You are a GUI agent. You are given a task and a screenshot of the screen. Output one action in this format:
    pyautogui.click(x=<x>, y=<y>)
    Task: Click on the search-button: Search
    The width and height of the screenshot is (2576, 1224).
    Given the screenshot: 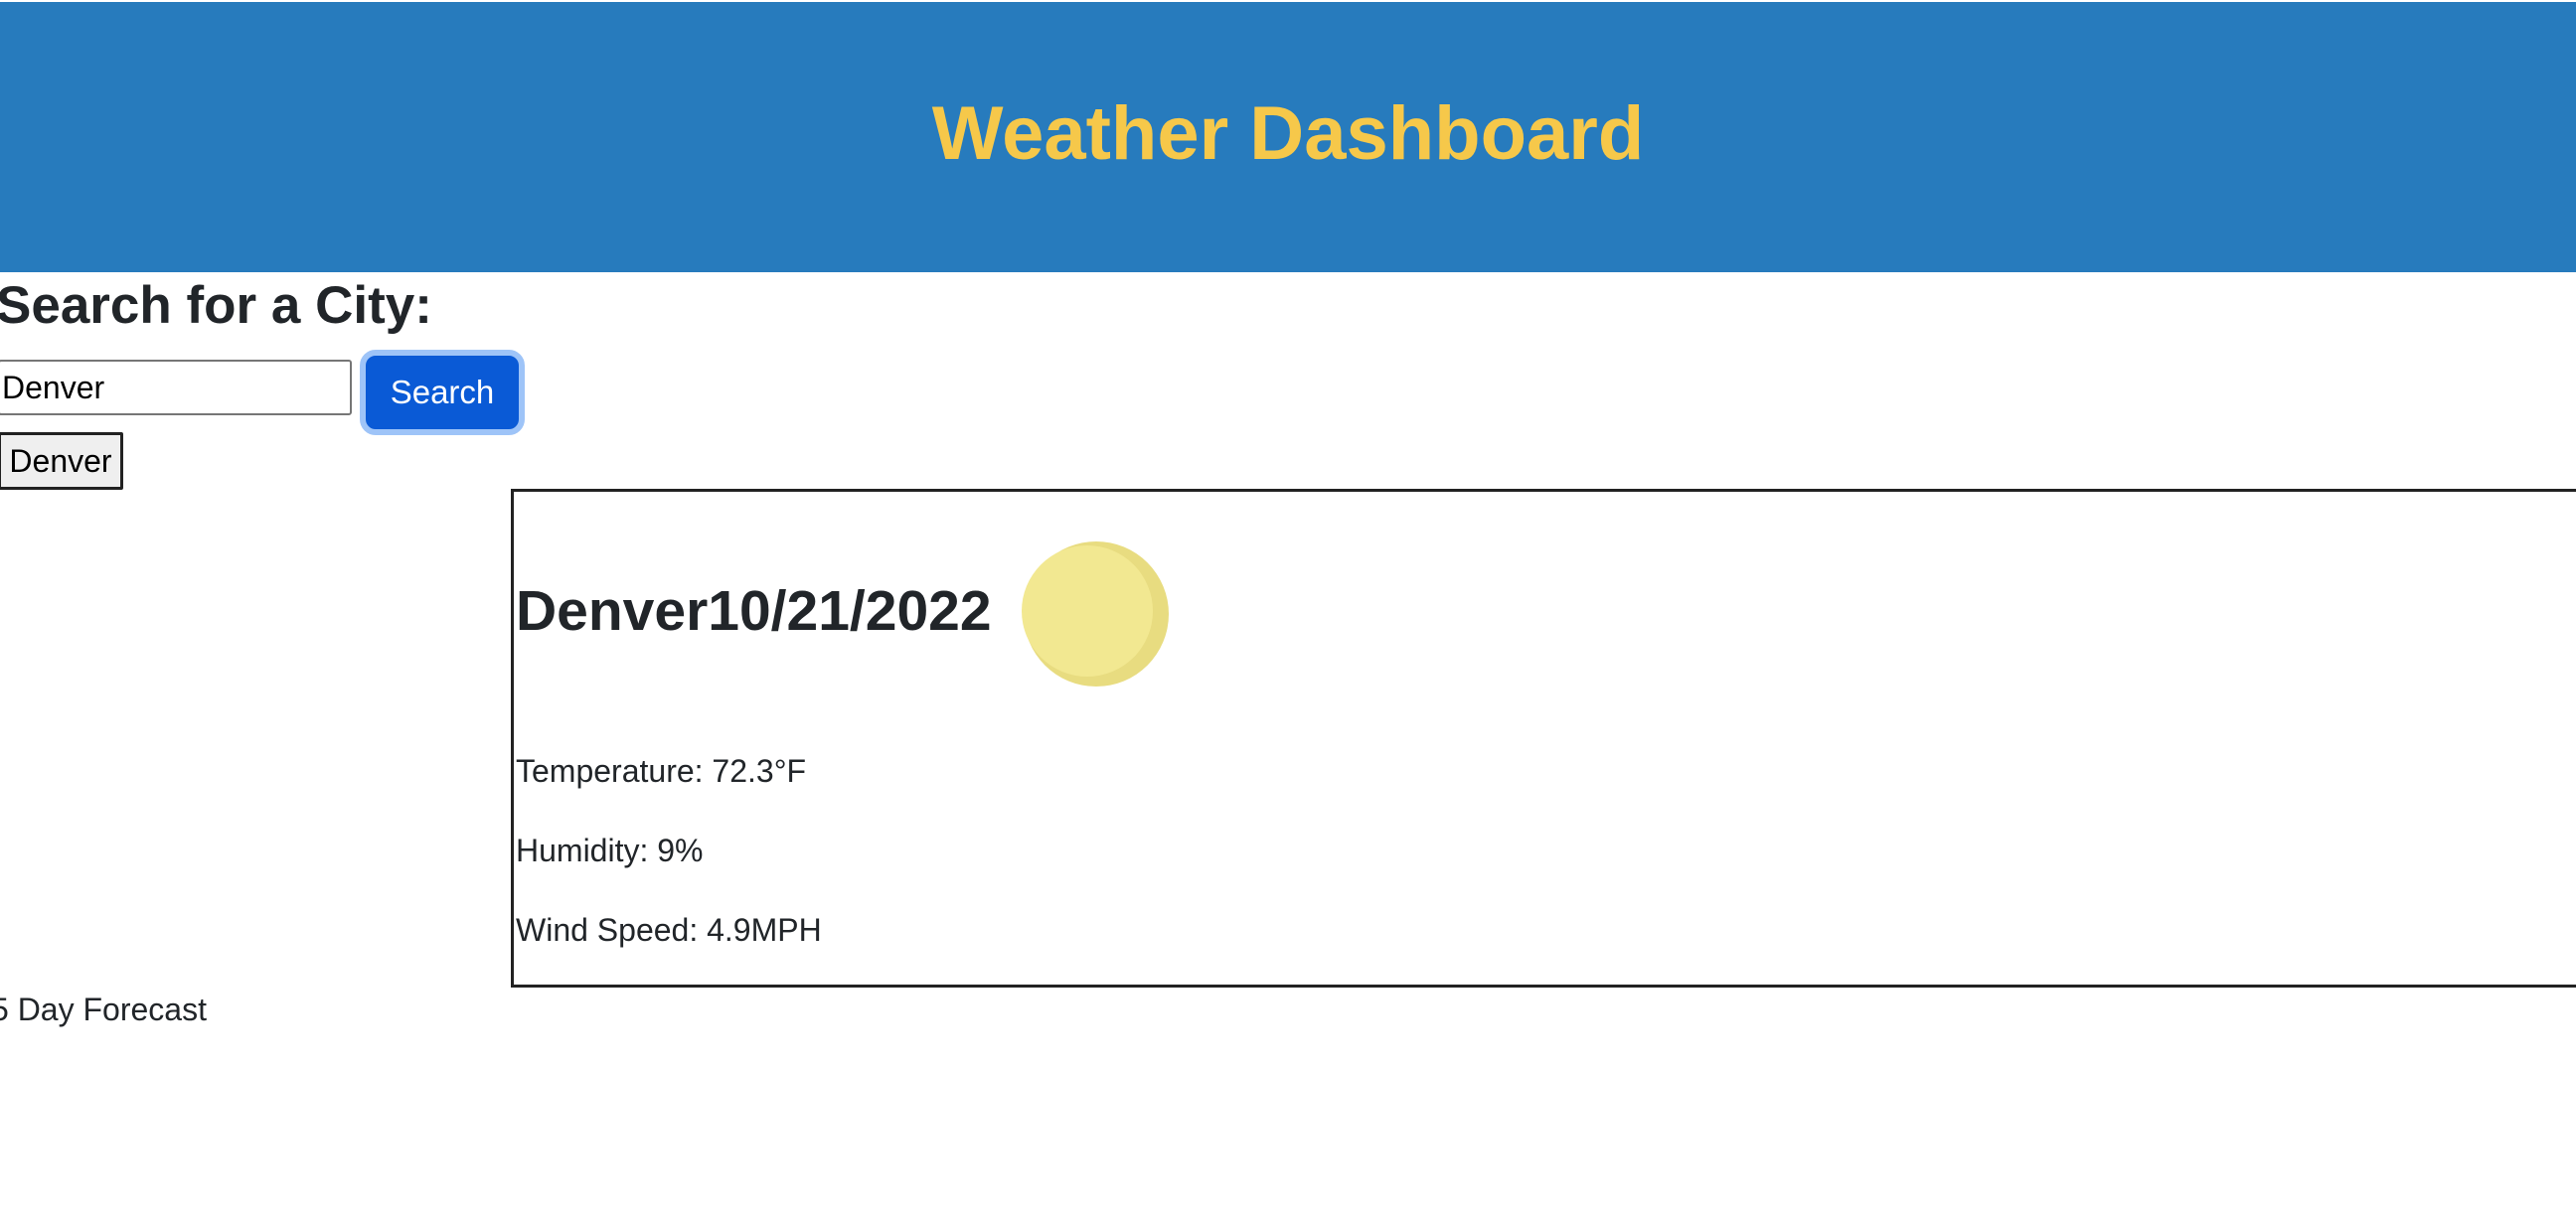 What is the action you would take?
    pyautogui.click(x=442, y=392)
    